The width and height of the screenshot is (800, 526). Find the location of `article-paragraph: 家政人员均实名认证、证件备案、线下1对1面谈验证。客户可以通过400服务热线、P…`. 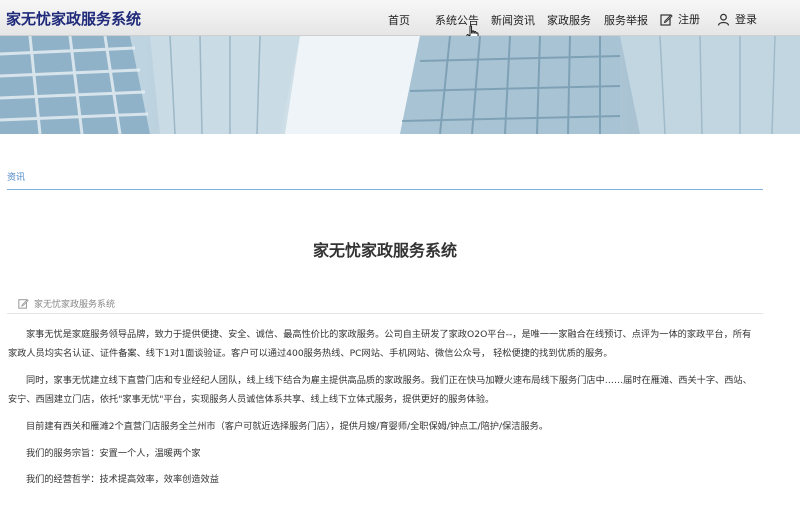

article-paragraph: 家政人员均实名认证、证件备案、线下1对1面谈验证。客户可以通过400服务热线、P… is located at coordinates (310, 353).